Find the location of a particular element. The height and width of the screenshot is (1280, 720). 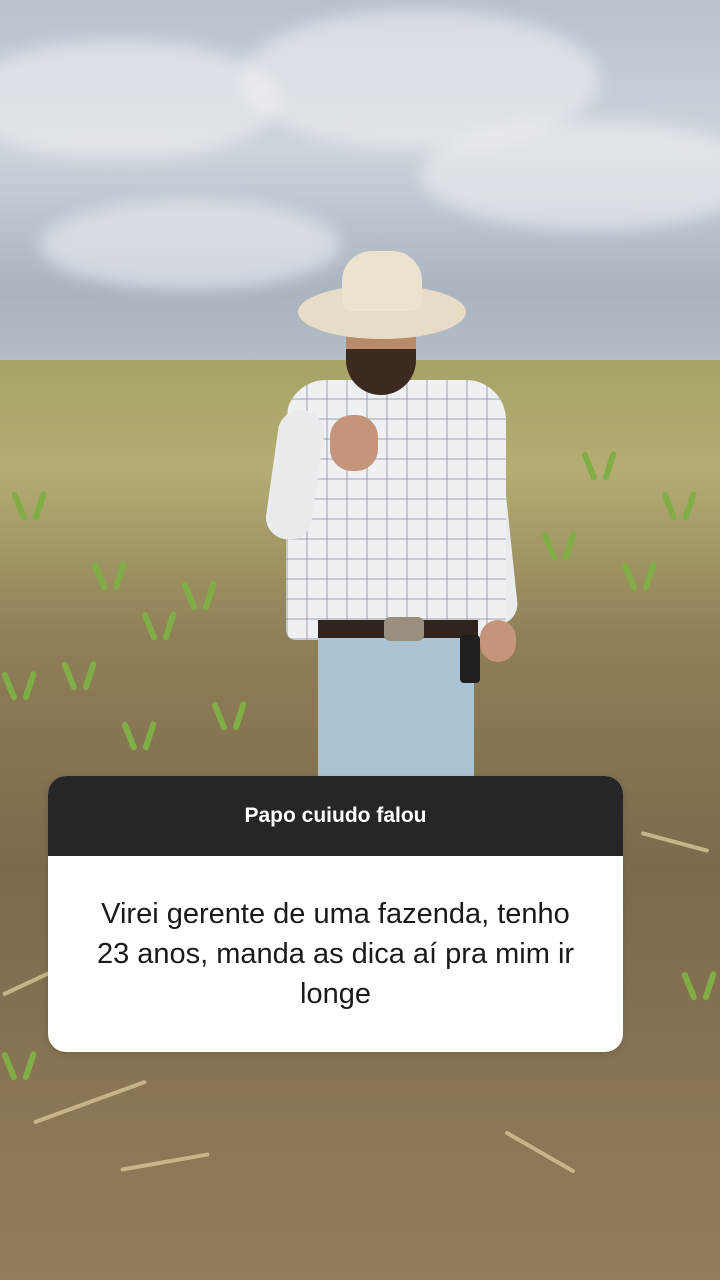

walkie-talkie is located at coordinates (470, 659).